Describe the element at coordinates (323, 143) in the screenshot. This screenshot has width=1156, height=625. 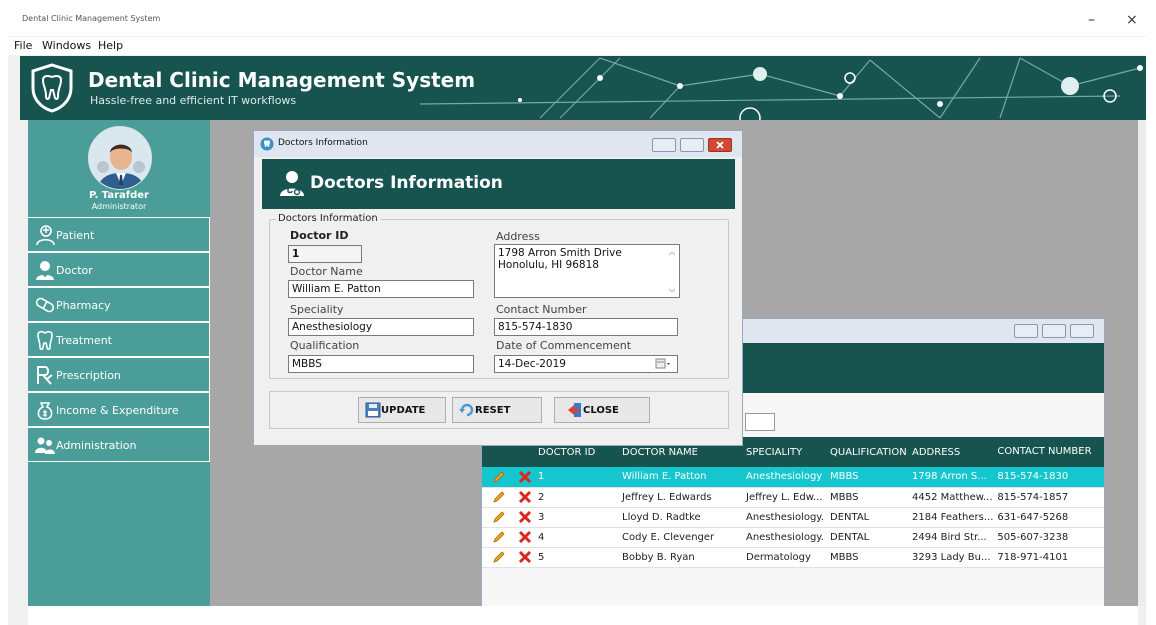
I see `dialog-window-title: Doctors Information` at that location.